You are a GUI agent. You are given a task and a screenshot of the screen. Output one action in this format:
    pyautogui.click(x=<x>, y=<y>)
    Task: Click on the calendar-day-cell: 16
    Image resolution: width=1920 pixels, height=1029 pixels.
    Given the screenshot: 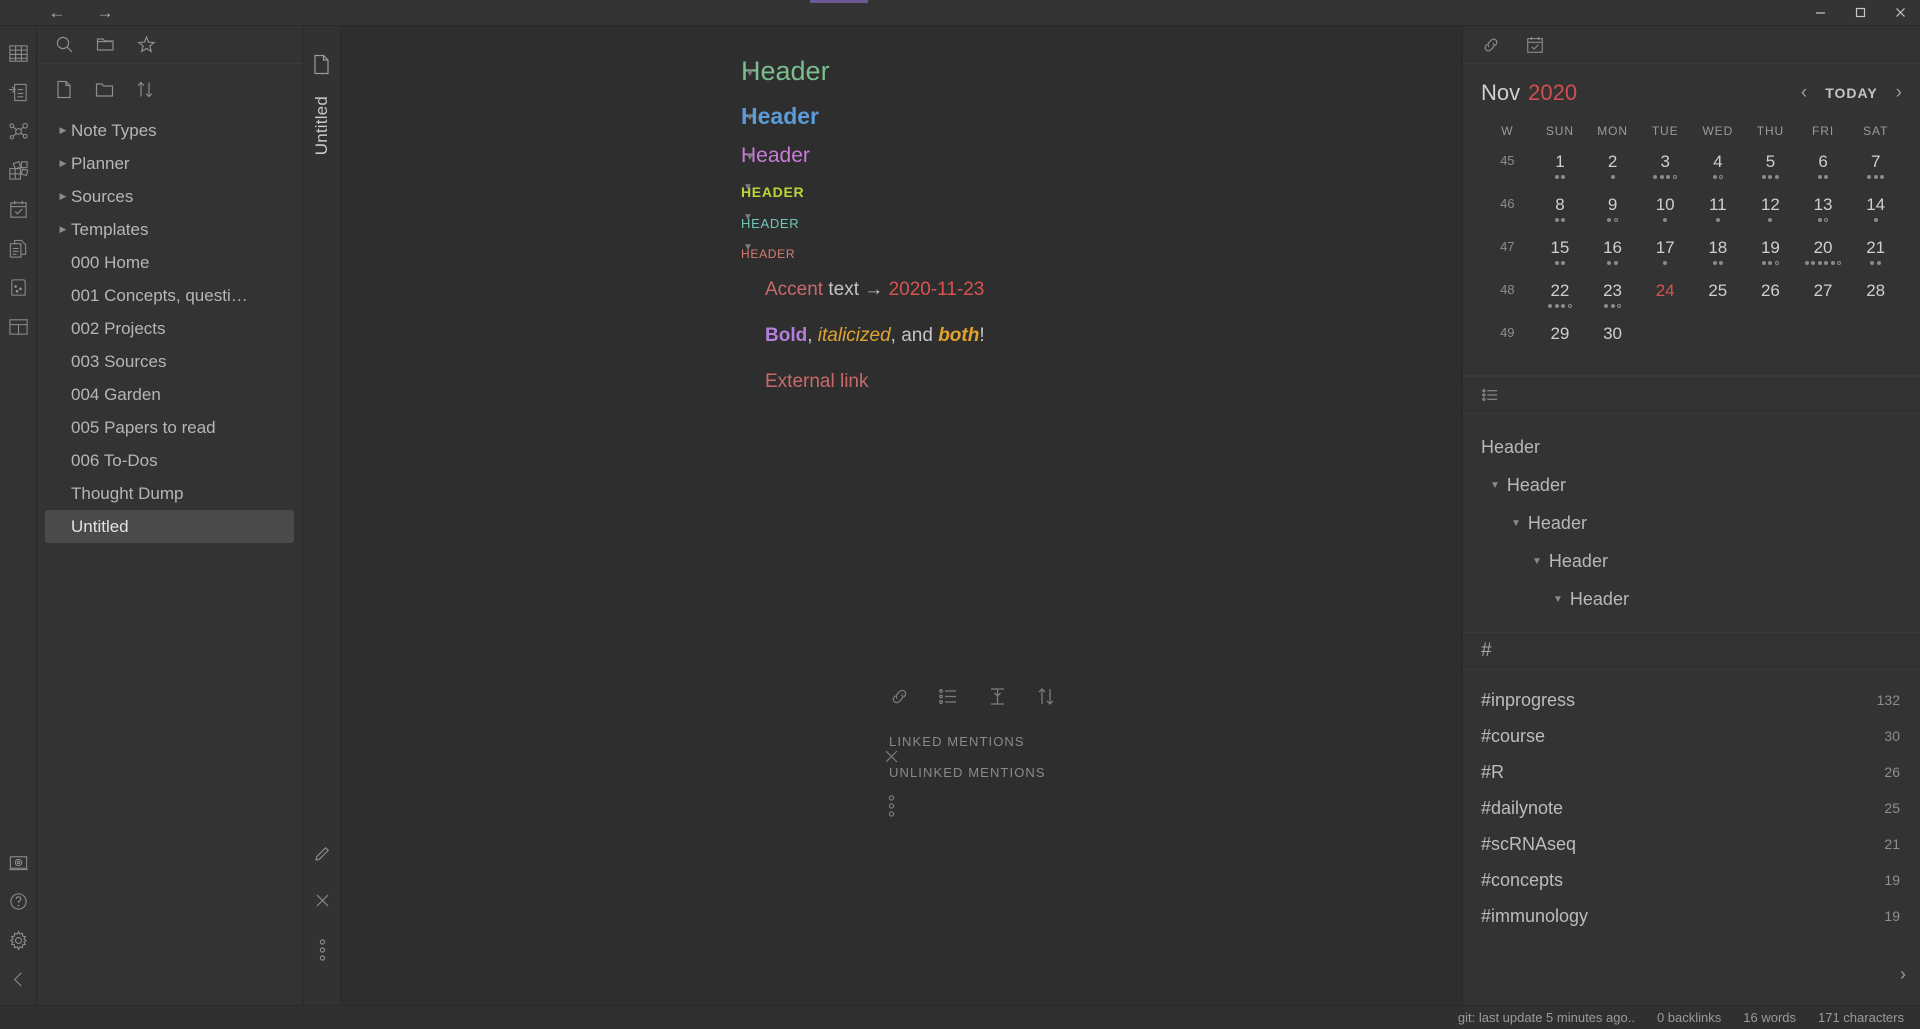 What is the action you would take?
    pyautogui.click(x=1612, y=255)
    